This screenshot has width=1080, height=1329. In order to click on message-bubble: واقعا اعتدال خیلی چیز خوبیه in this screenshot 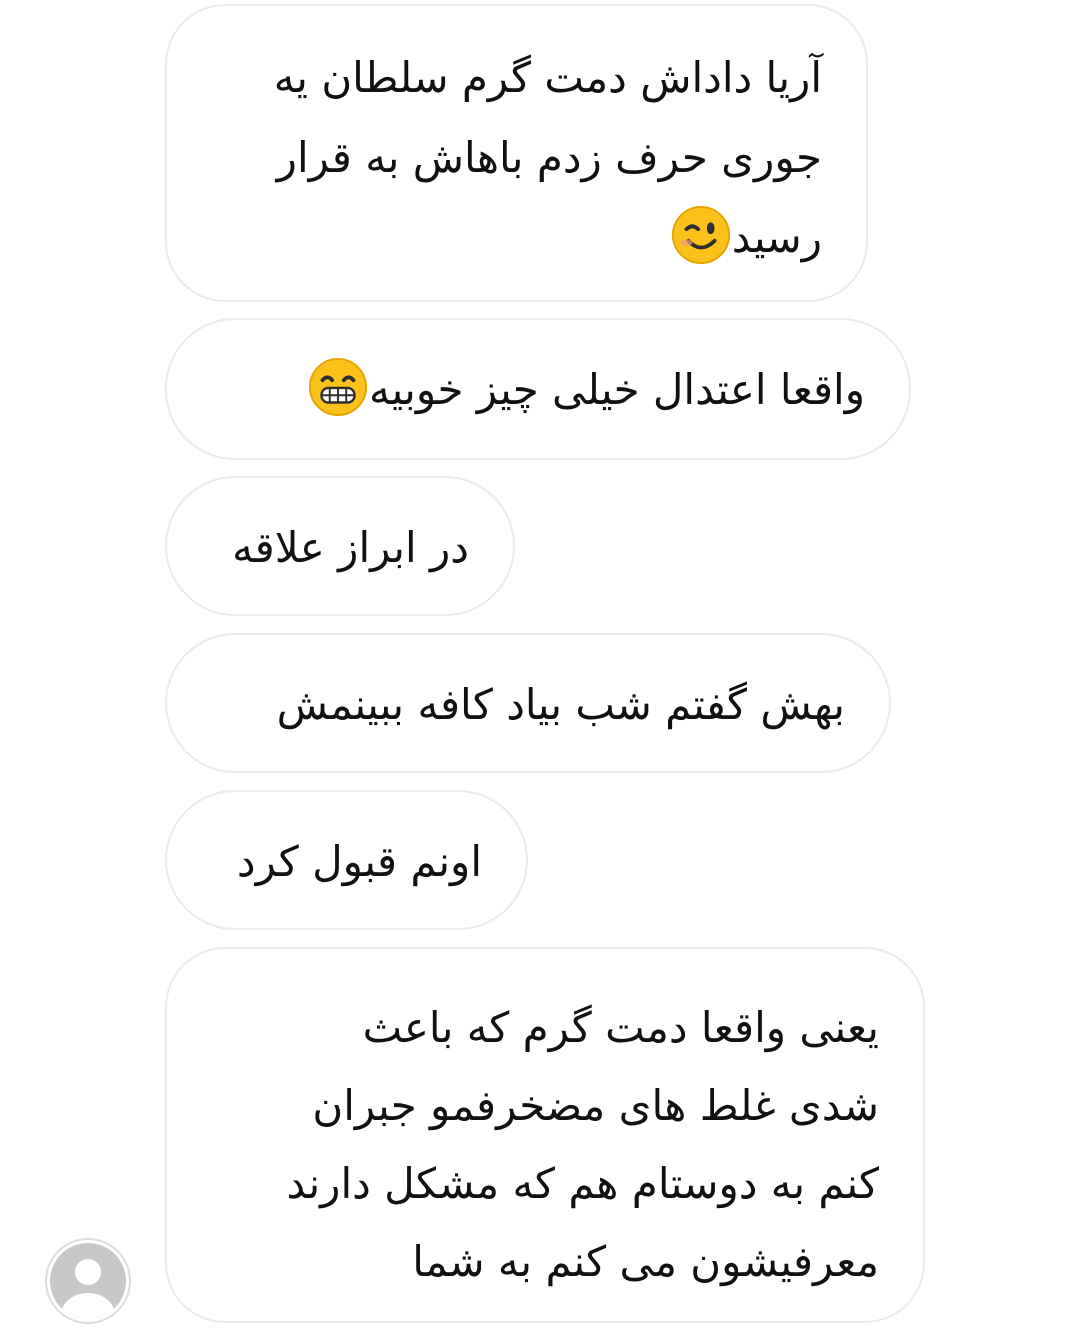, I will do `click(538, 389)`.